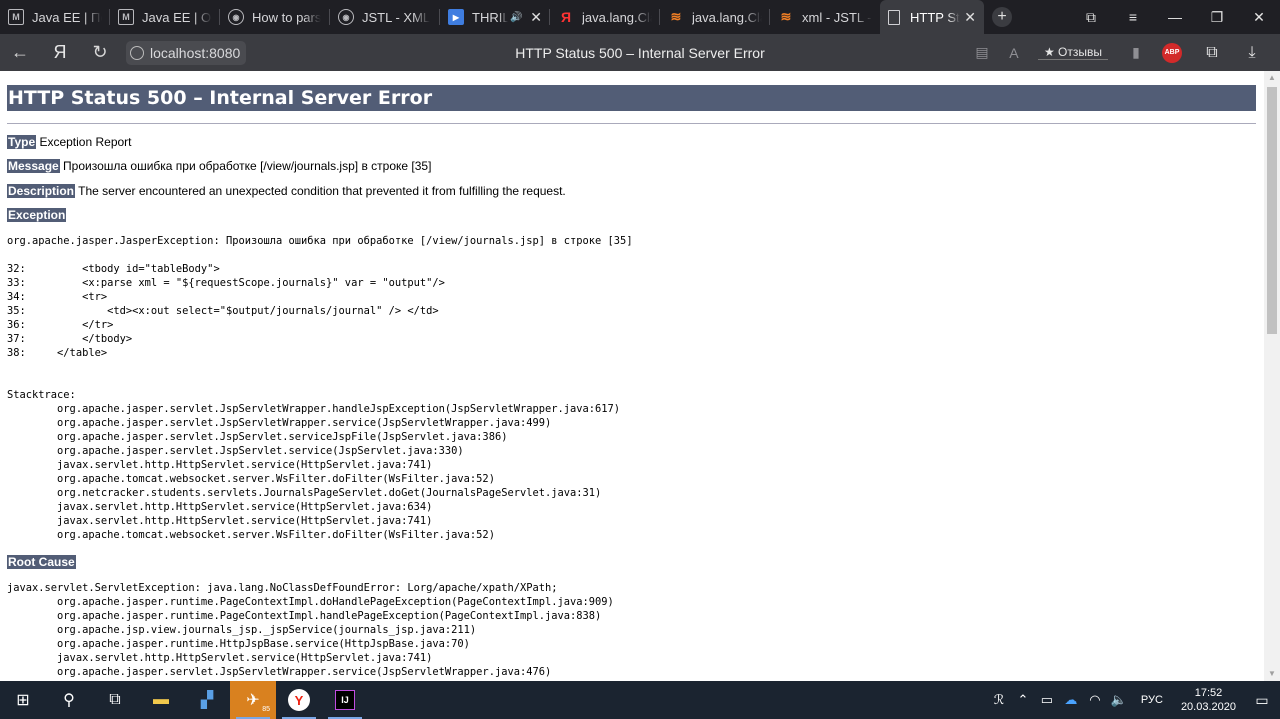 This screenshot has width=1280, height=719. Describe the element at coordinates (161, 700) in the screenshot. I see `file-explorer-icon: ▬` at that location.